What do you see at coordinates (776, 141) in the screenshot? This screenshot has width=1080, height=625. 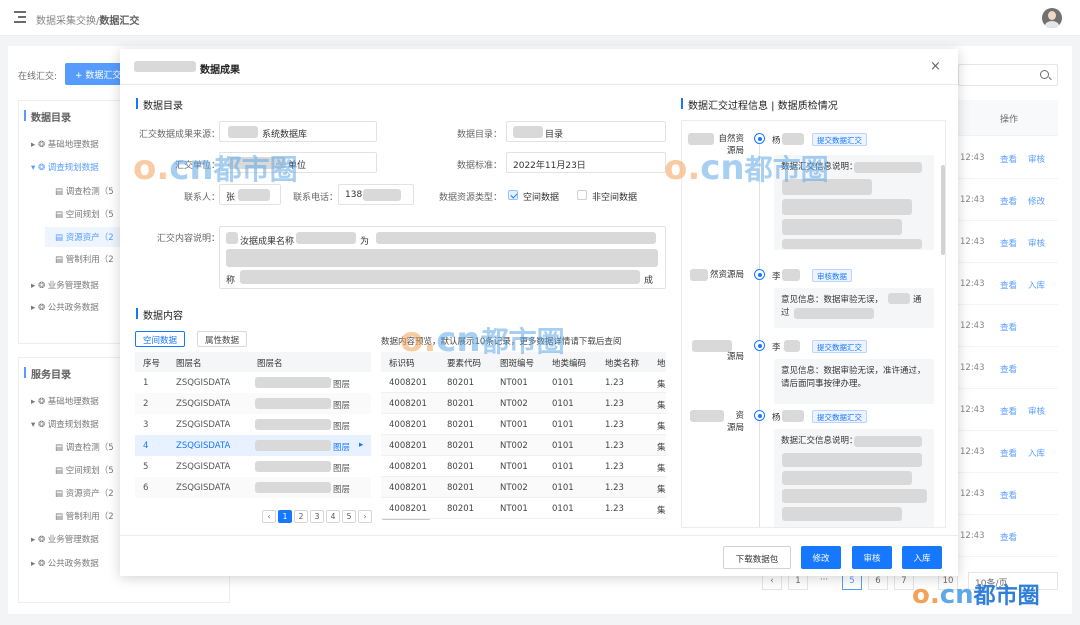 I see `timeline-name: 杨` at bounding box center [776, 141].